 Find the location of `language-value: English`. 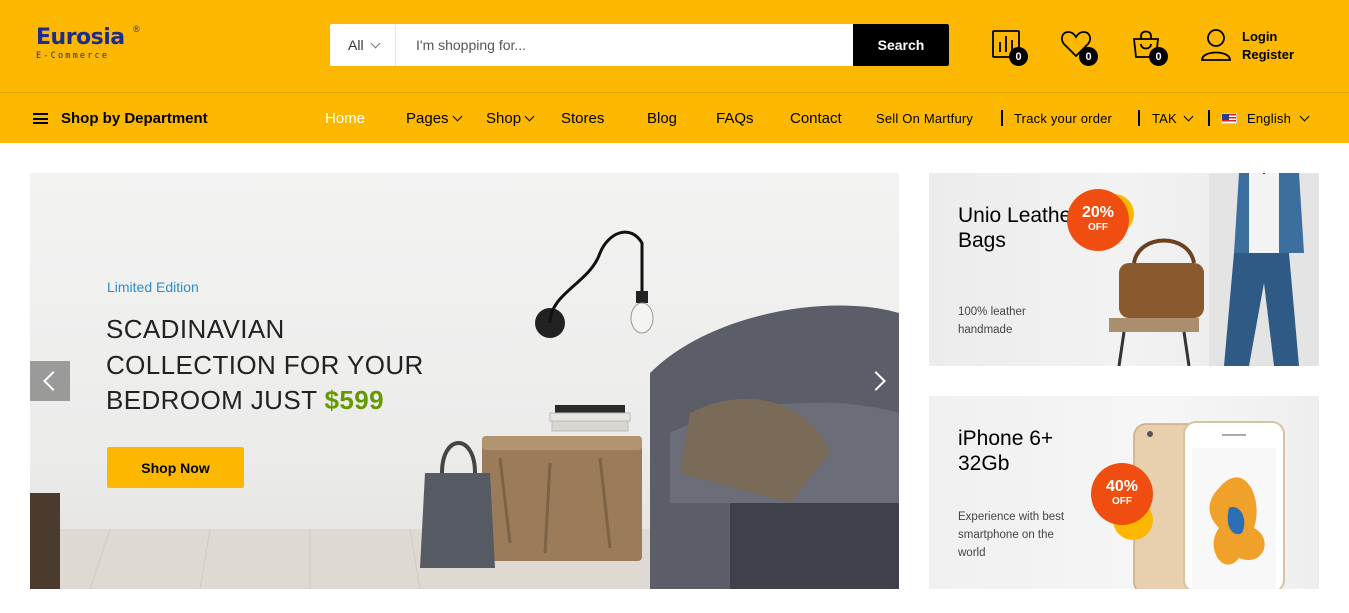

language-value: English is located at coordinates (1269, 118).